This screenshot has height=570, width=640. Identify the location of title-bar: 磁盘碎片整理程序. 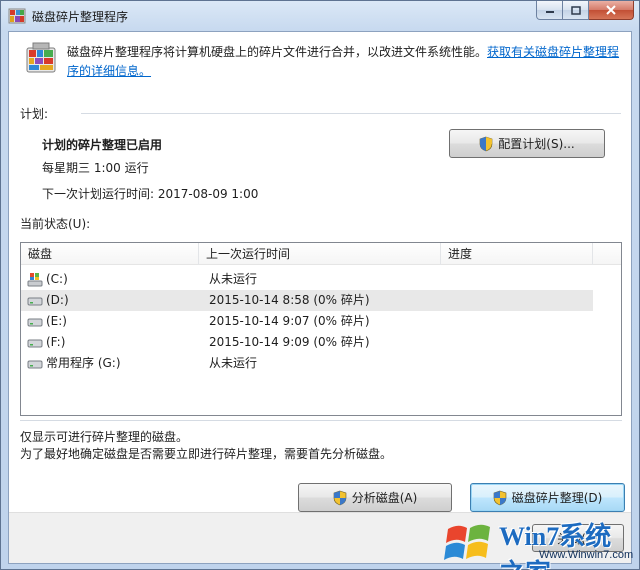
(320, 16).